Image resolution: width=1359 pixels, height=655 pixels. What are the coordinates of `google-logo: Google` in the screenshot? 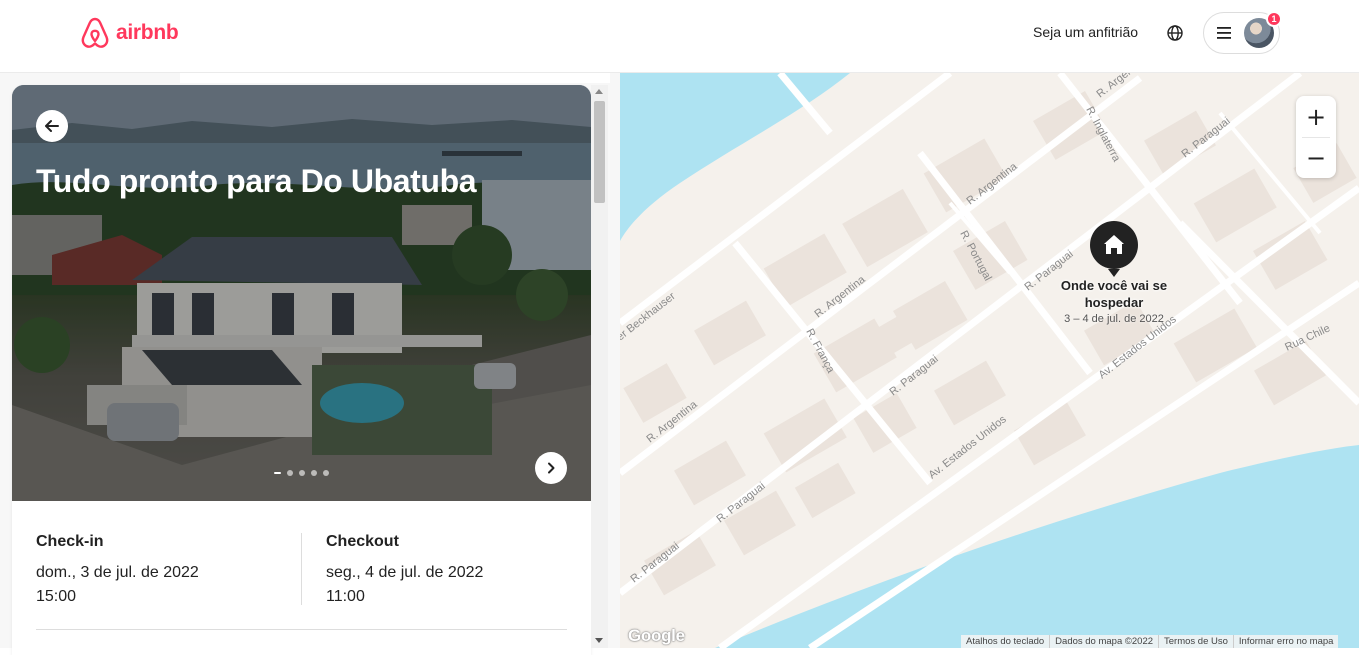 It's located at (656, 636).